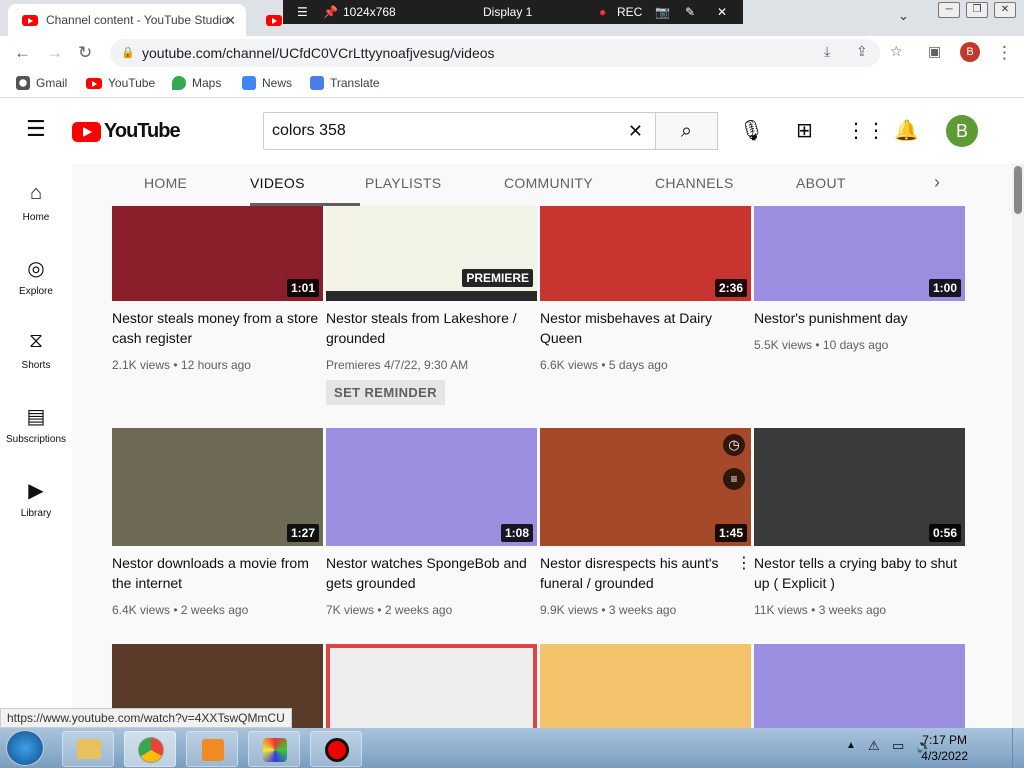 This screenshot has height=768, width=1024. I want to click on video-thumbnail: PREMIERE, so click(431, 253).